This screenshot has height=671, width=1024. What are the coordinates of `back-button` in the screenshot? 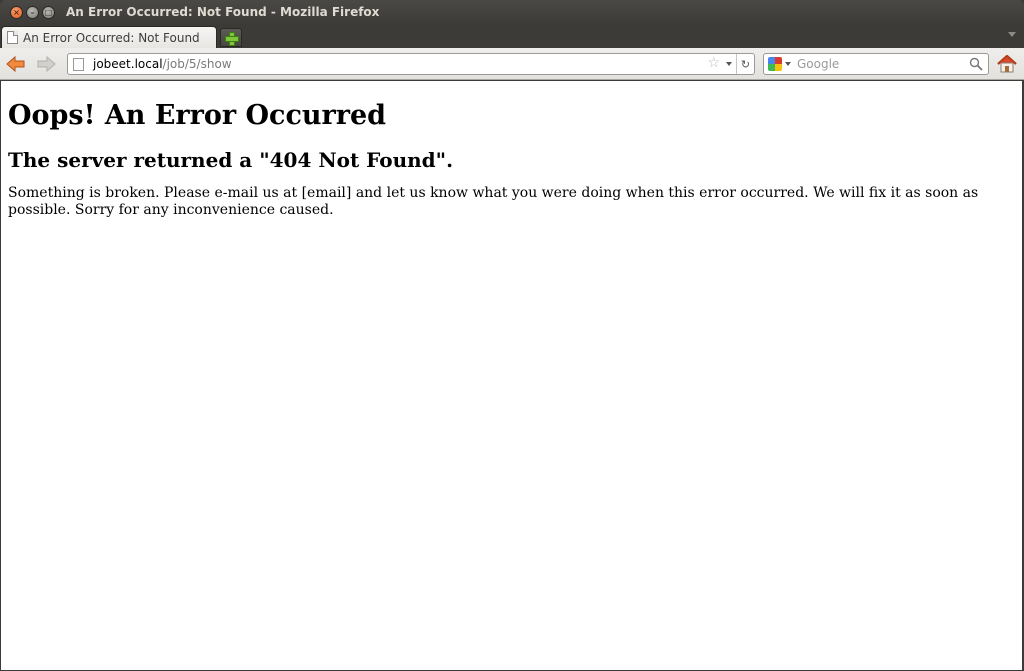 It's located at (16, 64).